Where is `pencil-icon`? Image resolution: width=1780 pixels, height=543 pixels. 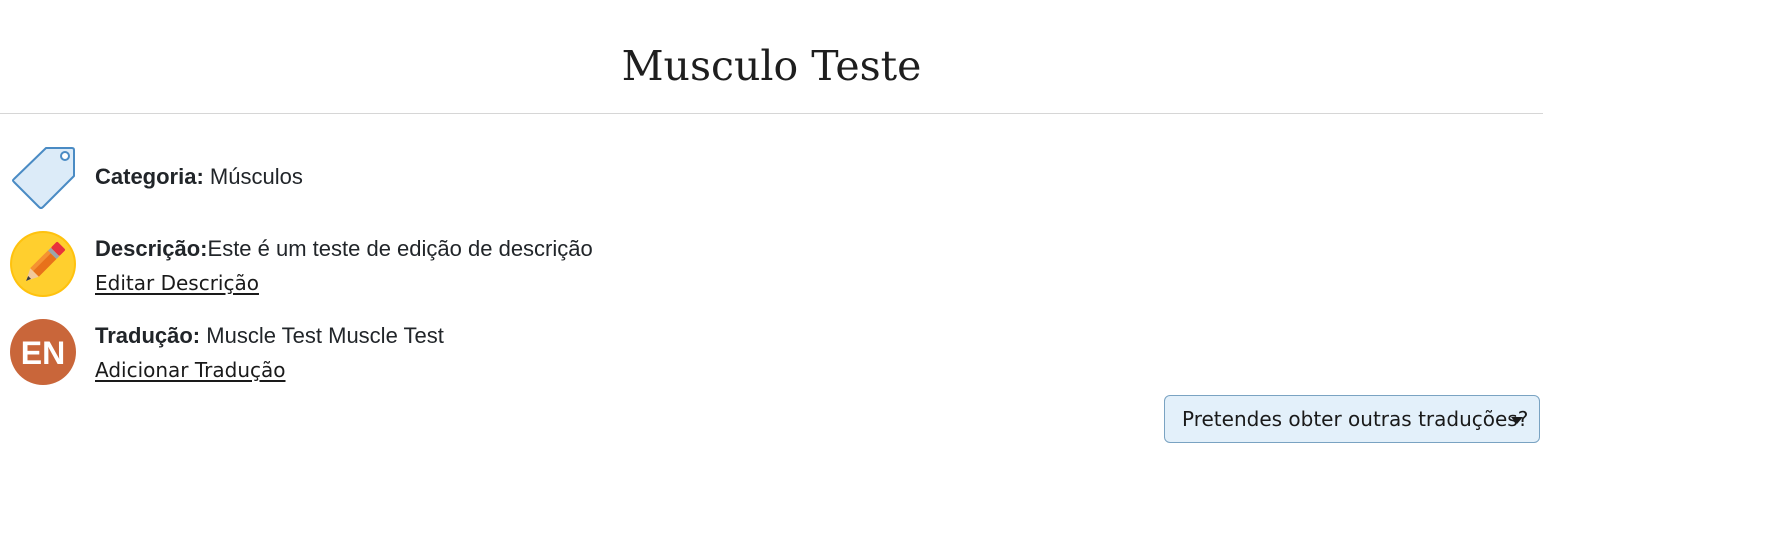 pencil-icon is located at coordinates (43, 264).